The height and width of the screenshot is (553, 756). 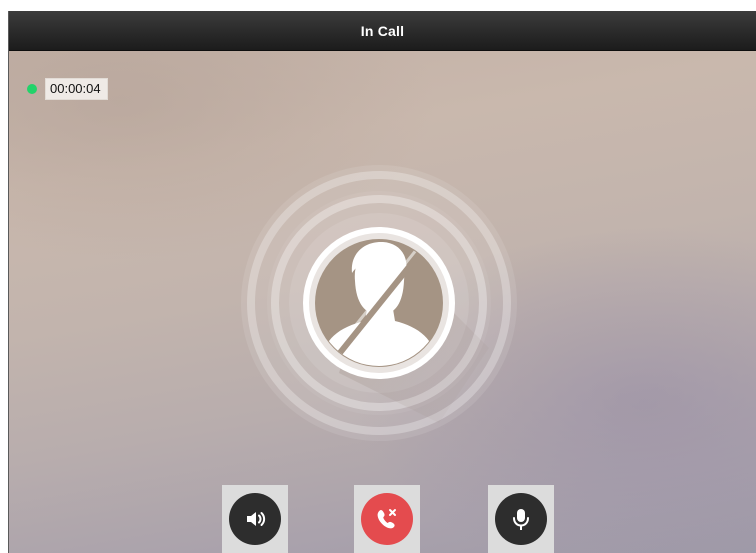 I want to click on phone-hangup-icon, so click(x=386, y=519).